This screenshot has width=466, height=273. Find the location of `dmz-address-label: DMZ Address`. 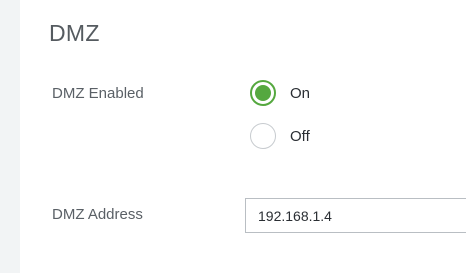

dmz-address-label: DMZ Address is located at coordinates (97, 214).